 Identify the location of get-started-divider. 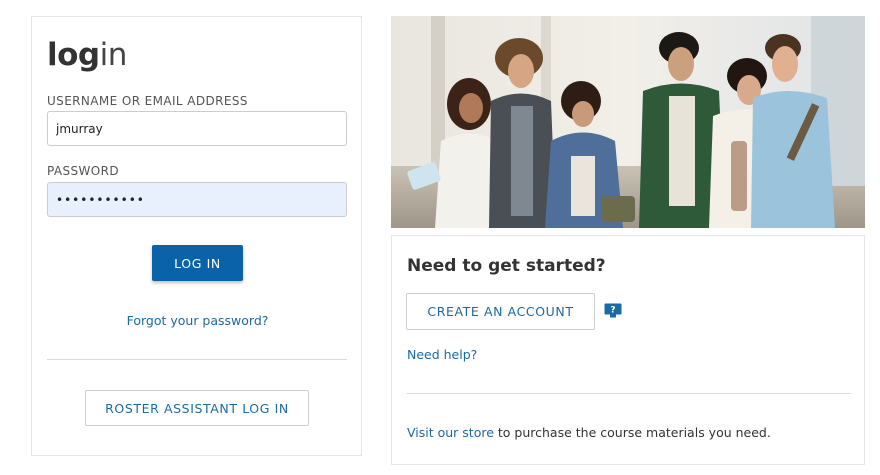
(629, 393).